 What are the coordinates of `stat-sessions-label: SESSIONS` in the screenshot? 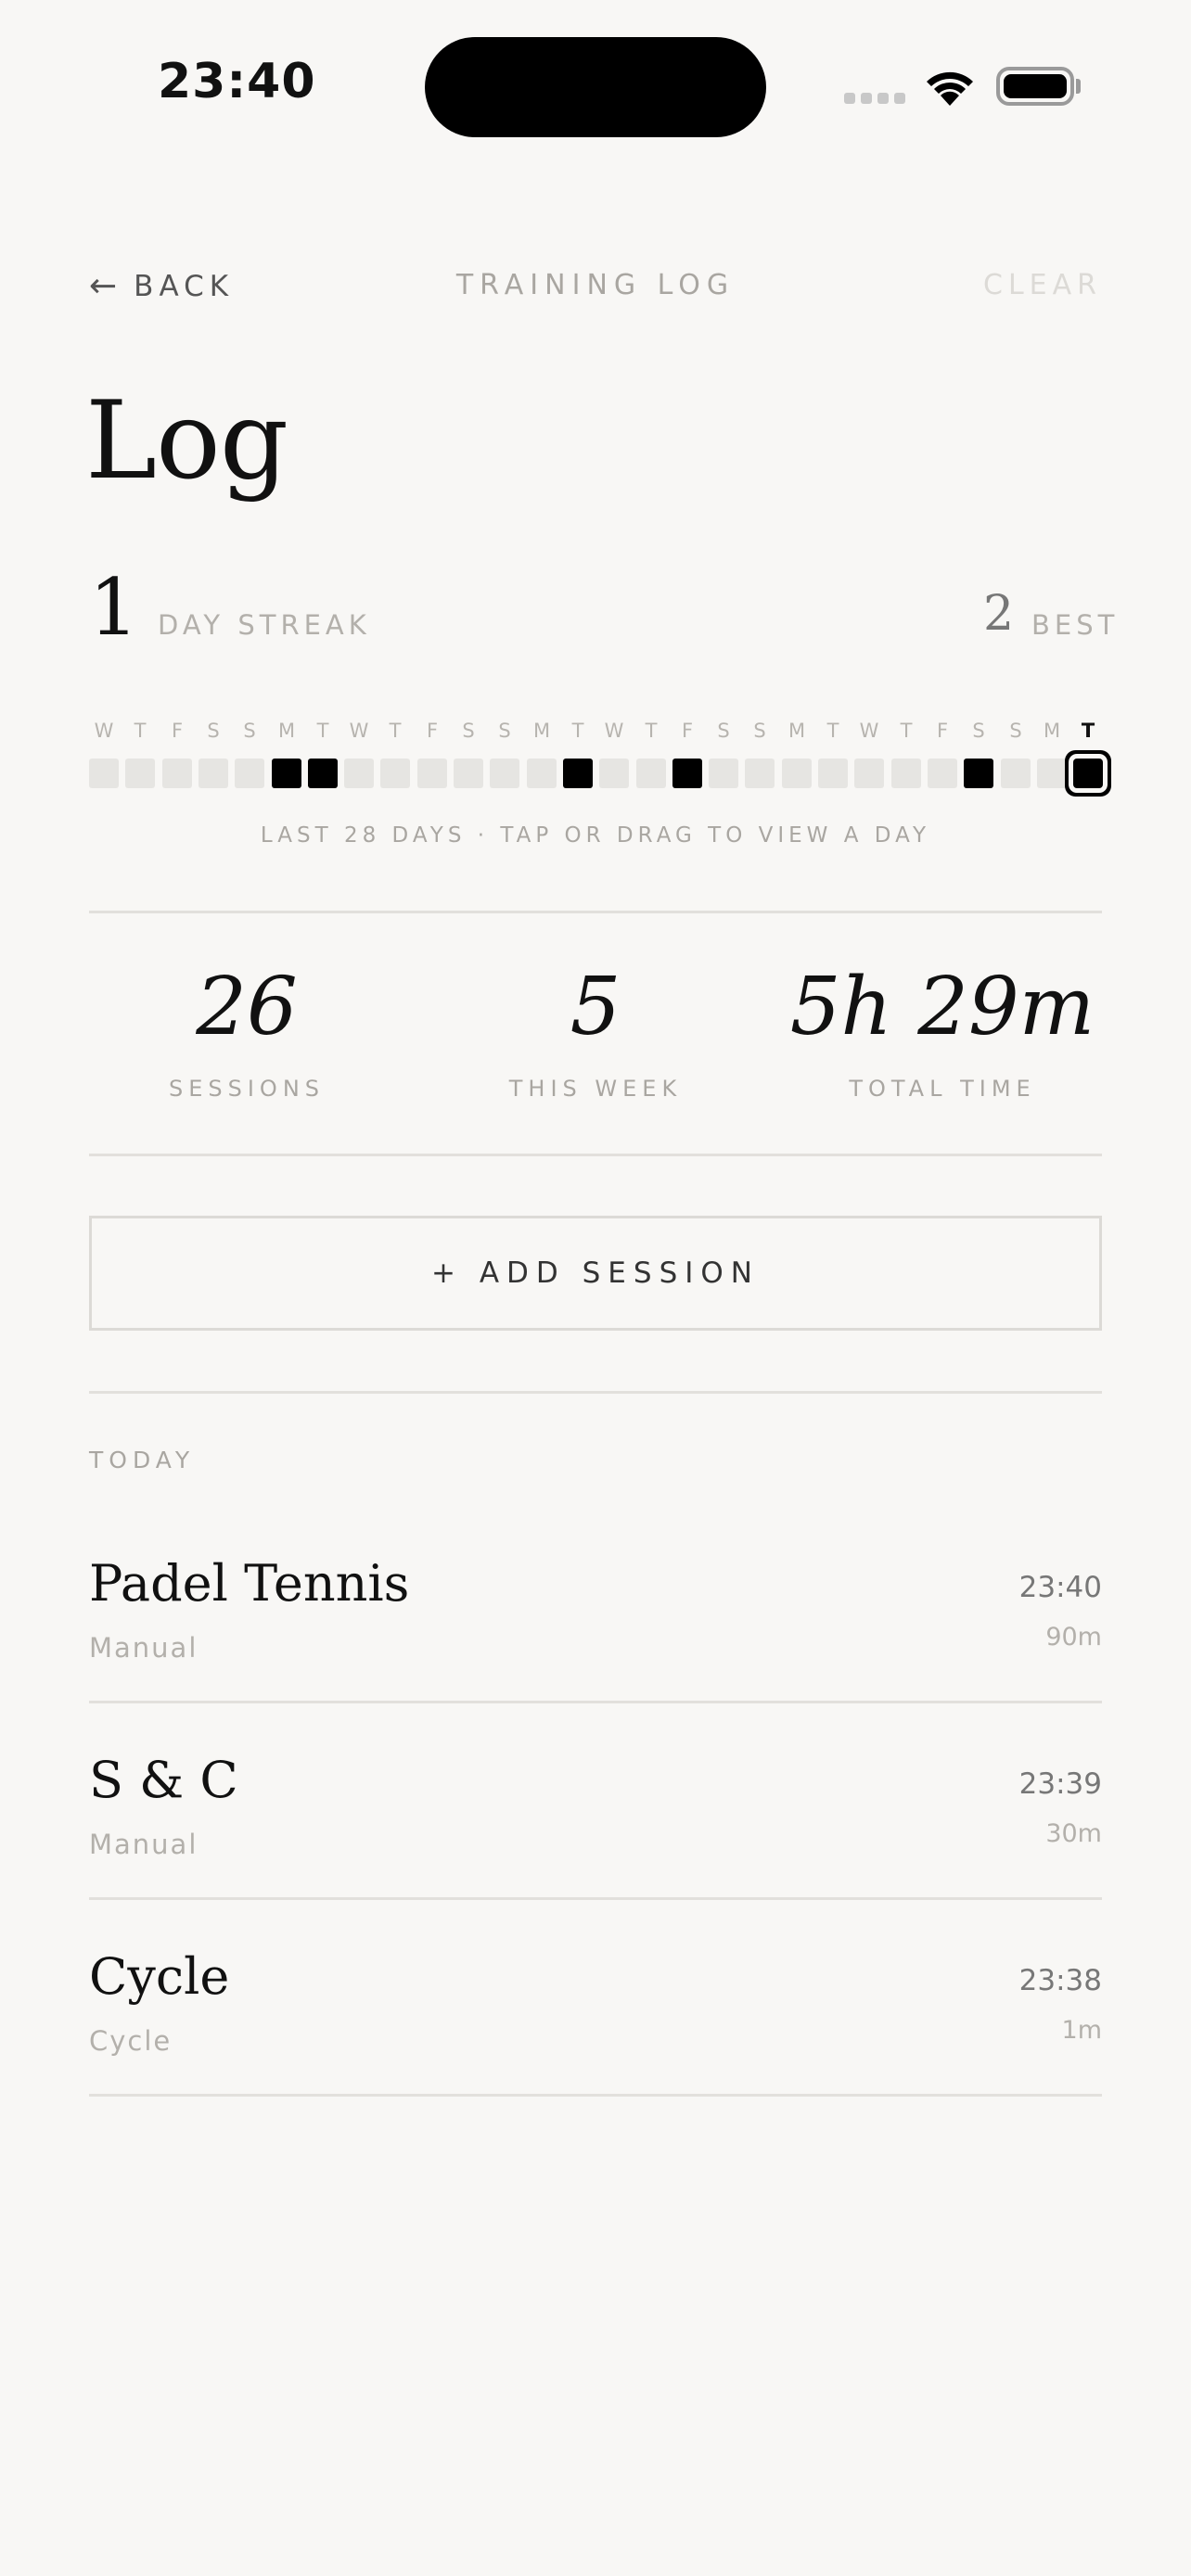 It's located at (247, 1089).